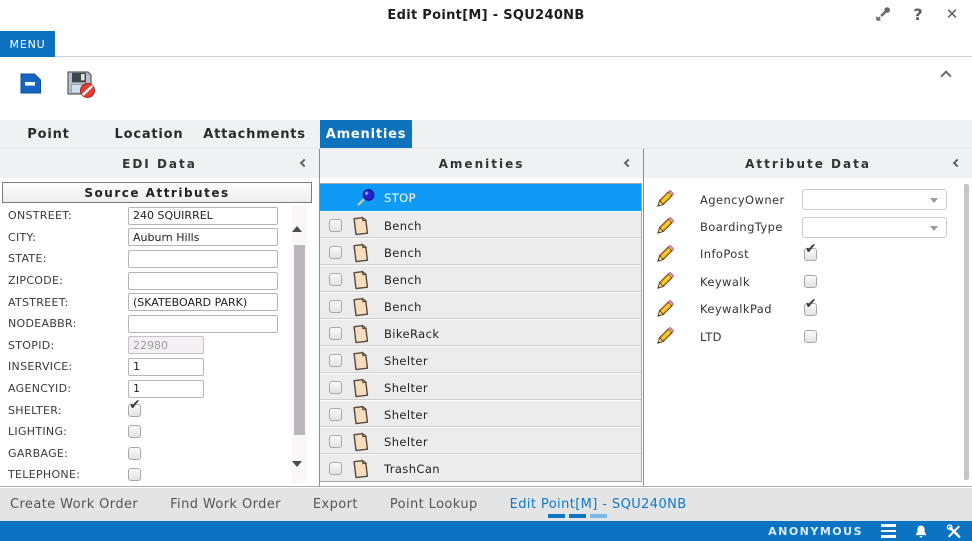  I want to click on amenity-label: TrashCan, so click(412, 469).